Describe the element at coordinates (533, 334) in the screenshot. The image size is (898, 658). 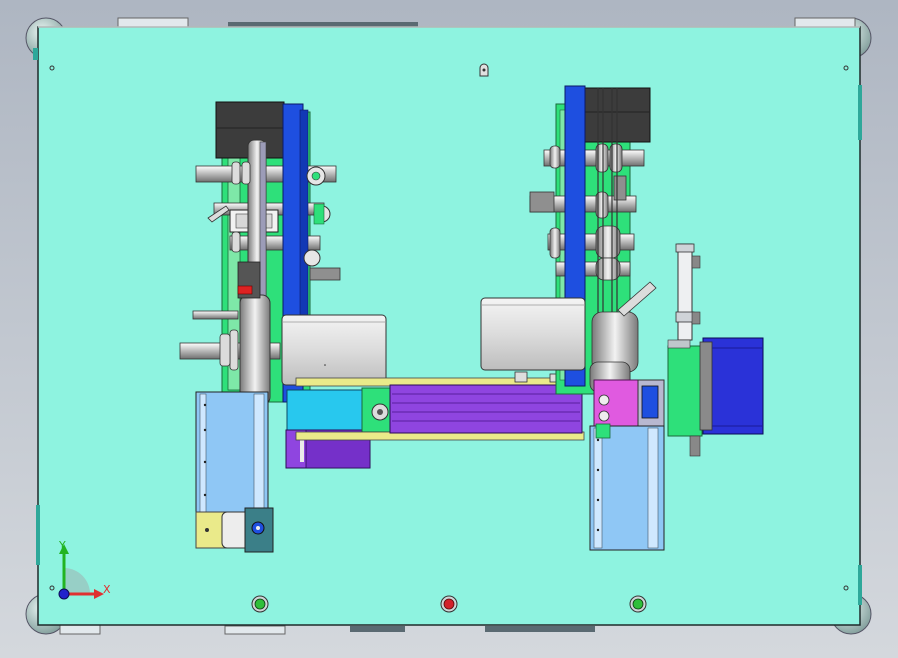
I see `right-motor` at that location.